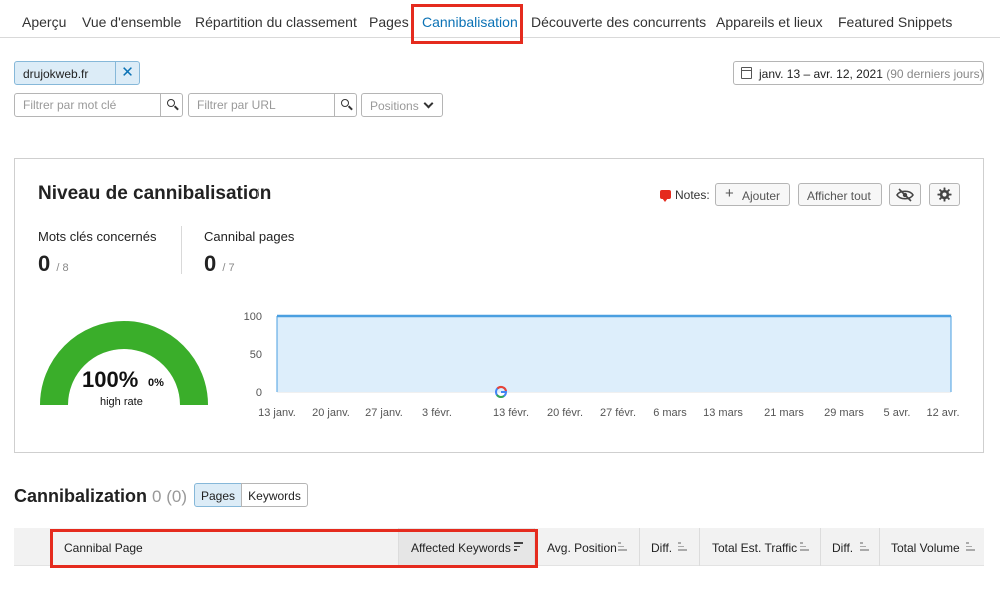 The height and width of the screenshot is (591, 1000). Describe the element at coordinates (259, 393) in the screenshot. I see `y-tick-label: 0` at that location.